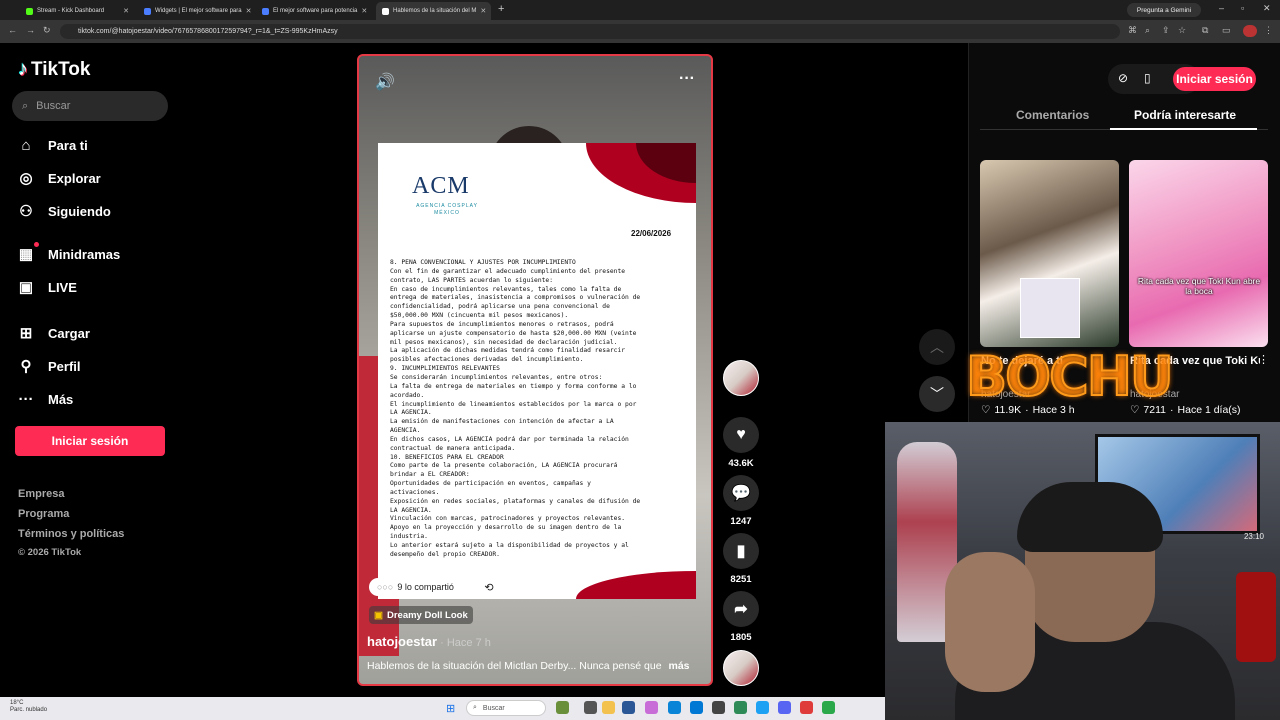 Image resolution: width=1280 pixels, height=720 pixels. I want to click on shared-by-badge: ○○○ 9 lo compartió, so click(415, 587).